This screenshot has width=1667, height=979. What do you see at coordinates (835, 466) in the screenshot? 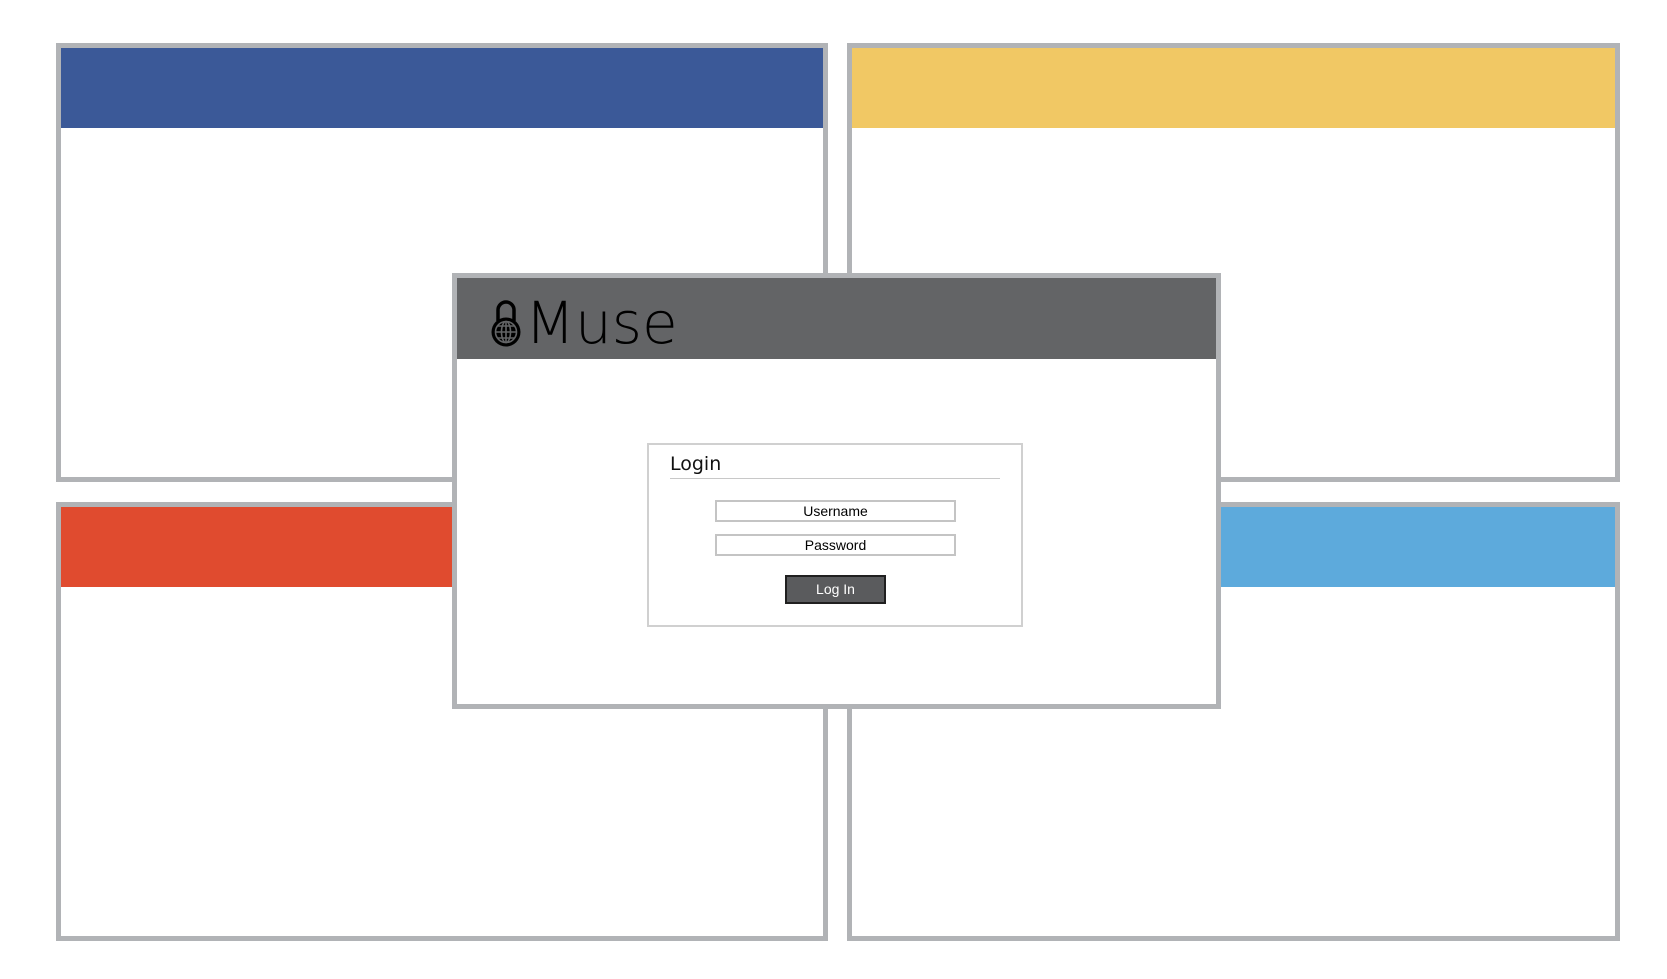
I see `login-title: Login` at bounding box center [835, 466].